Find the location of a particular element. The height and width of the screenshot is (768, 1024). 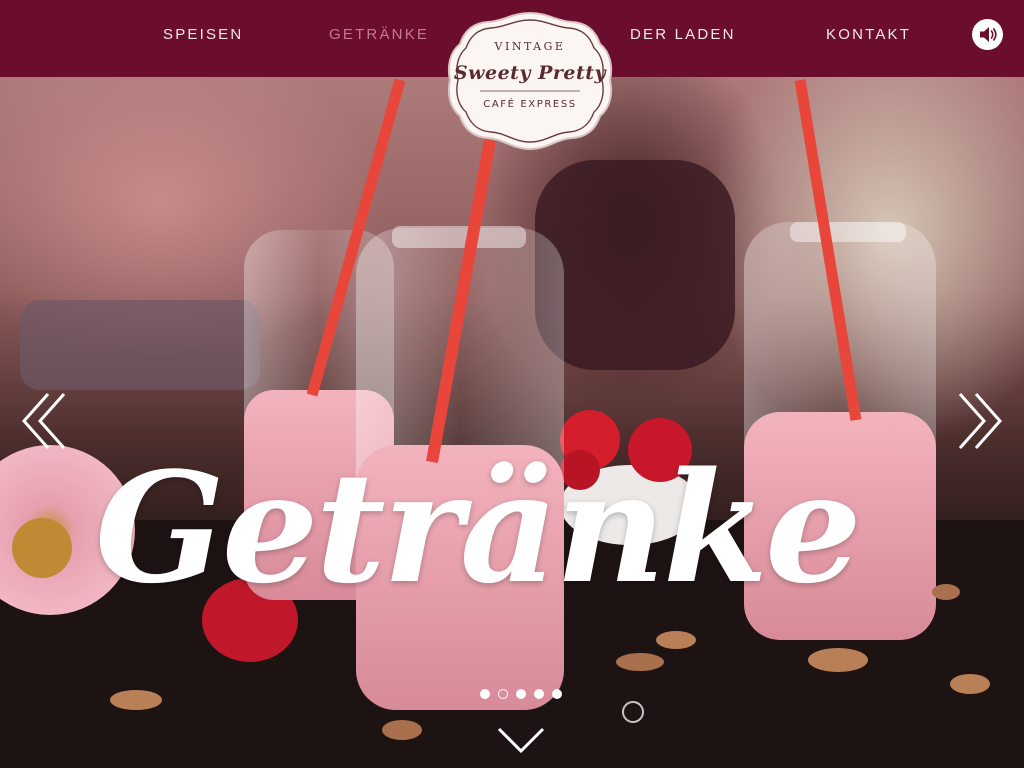

next-slide-button is located at coordinates (980, 421).